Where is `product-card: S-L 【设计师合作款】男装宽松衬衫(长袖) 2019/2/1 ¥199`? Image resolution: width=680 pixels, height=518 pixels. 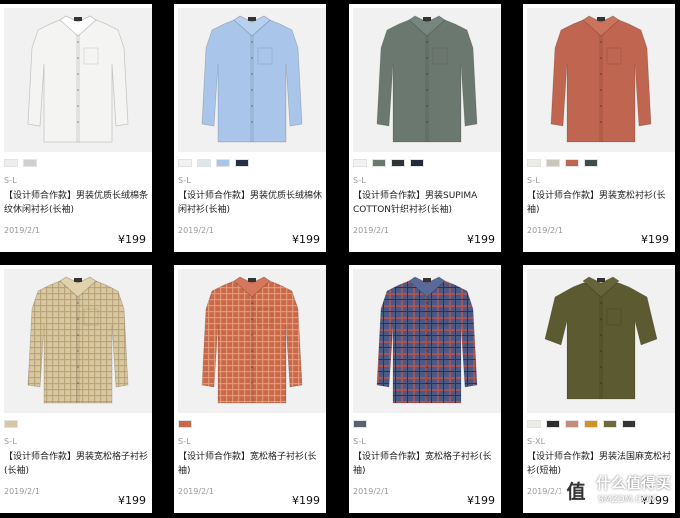 product-card: S-L 【设计师合作款】男装宽松衬衫(长袖) 2019/2/1 ¥199 is located at coordinates (599, 128).